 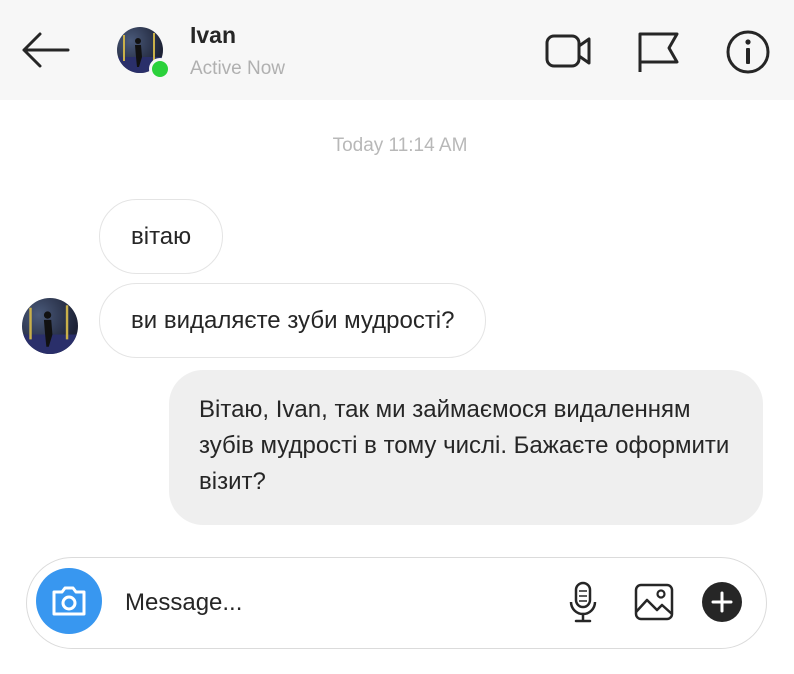 I want to click on info-button, so click(x=748, y=52).